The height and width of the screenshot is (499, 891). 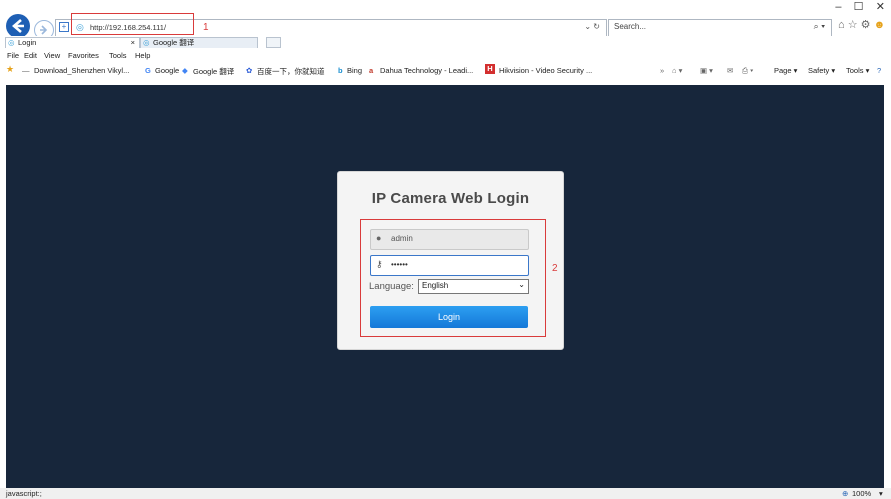 What do you see at coordinates (677, 70) in the screenshot?
I see `home-menu-icon: ⌂ ▾` at bounding box center [677, 70].